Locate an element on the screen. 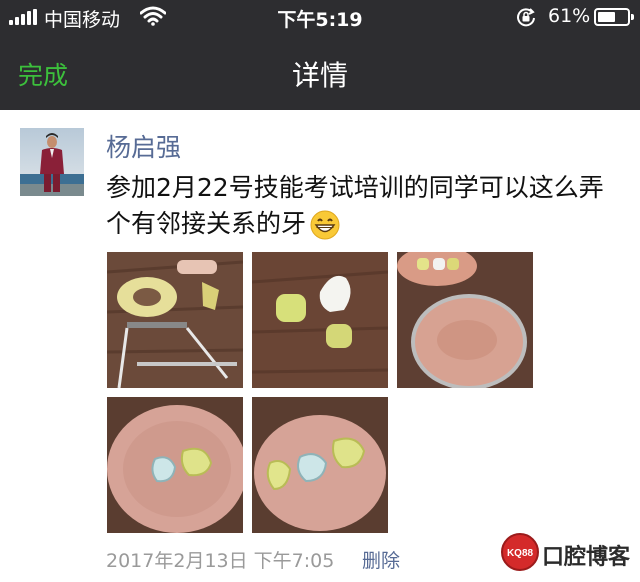  status-bar: 中国移动 下午5:19 61% is located at coordinates (320, 17).